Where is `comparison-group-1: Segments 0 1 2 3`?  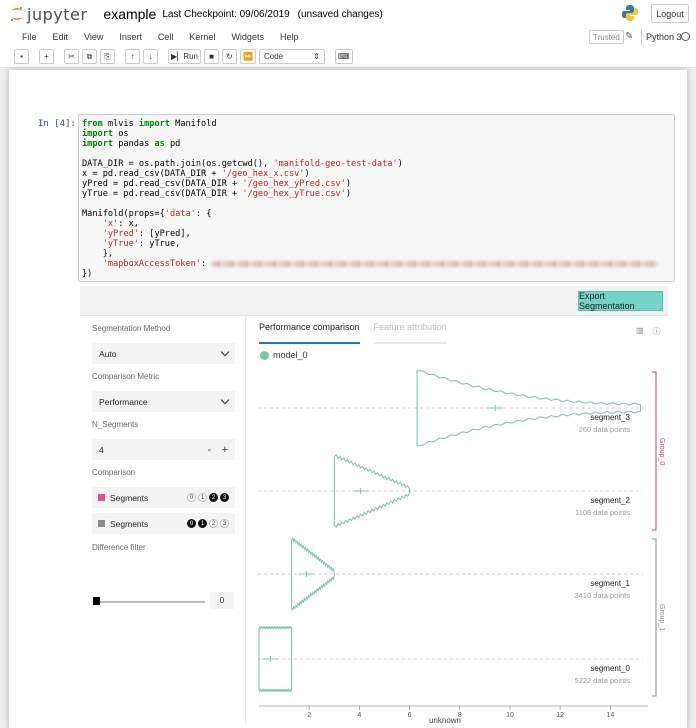
comparison-group-1: Segments 0 1 2 3 is located at coordinates (163, 523).